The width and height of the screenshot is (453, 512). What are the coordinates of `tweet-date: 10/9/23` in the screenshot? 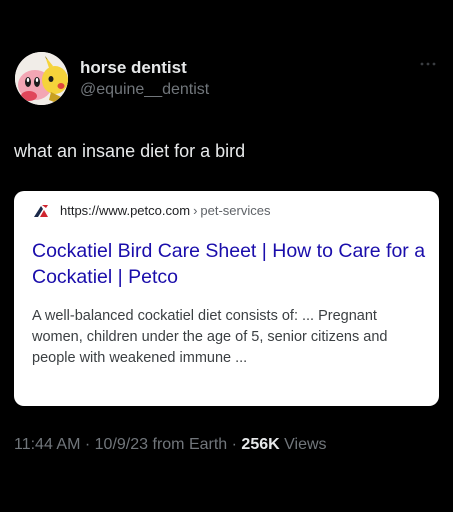 It's located at (121, 444).